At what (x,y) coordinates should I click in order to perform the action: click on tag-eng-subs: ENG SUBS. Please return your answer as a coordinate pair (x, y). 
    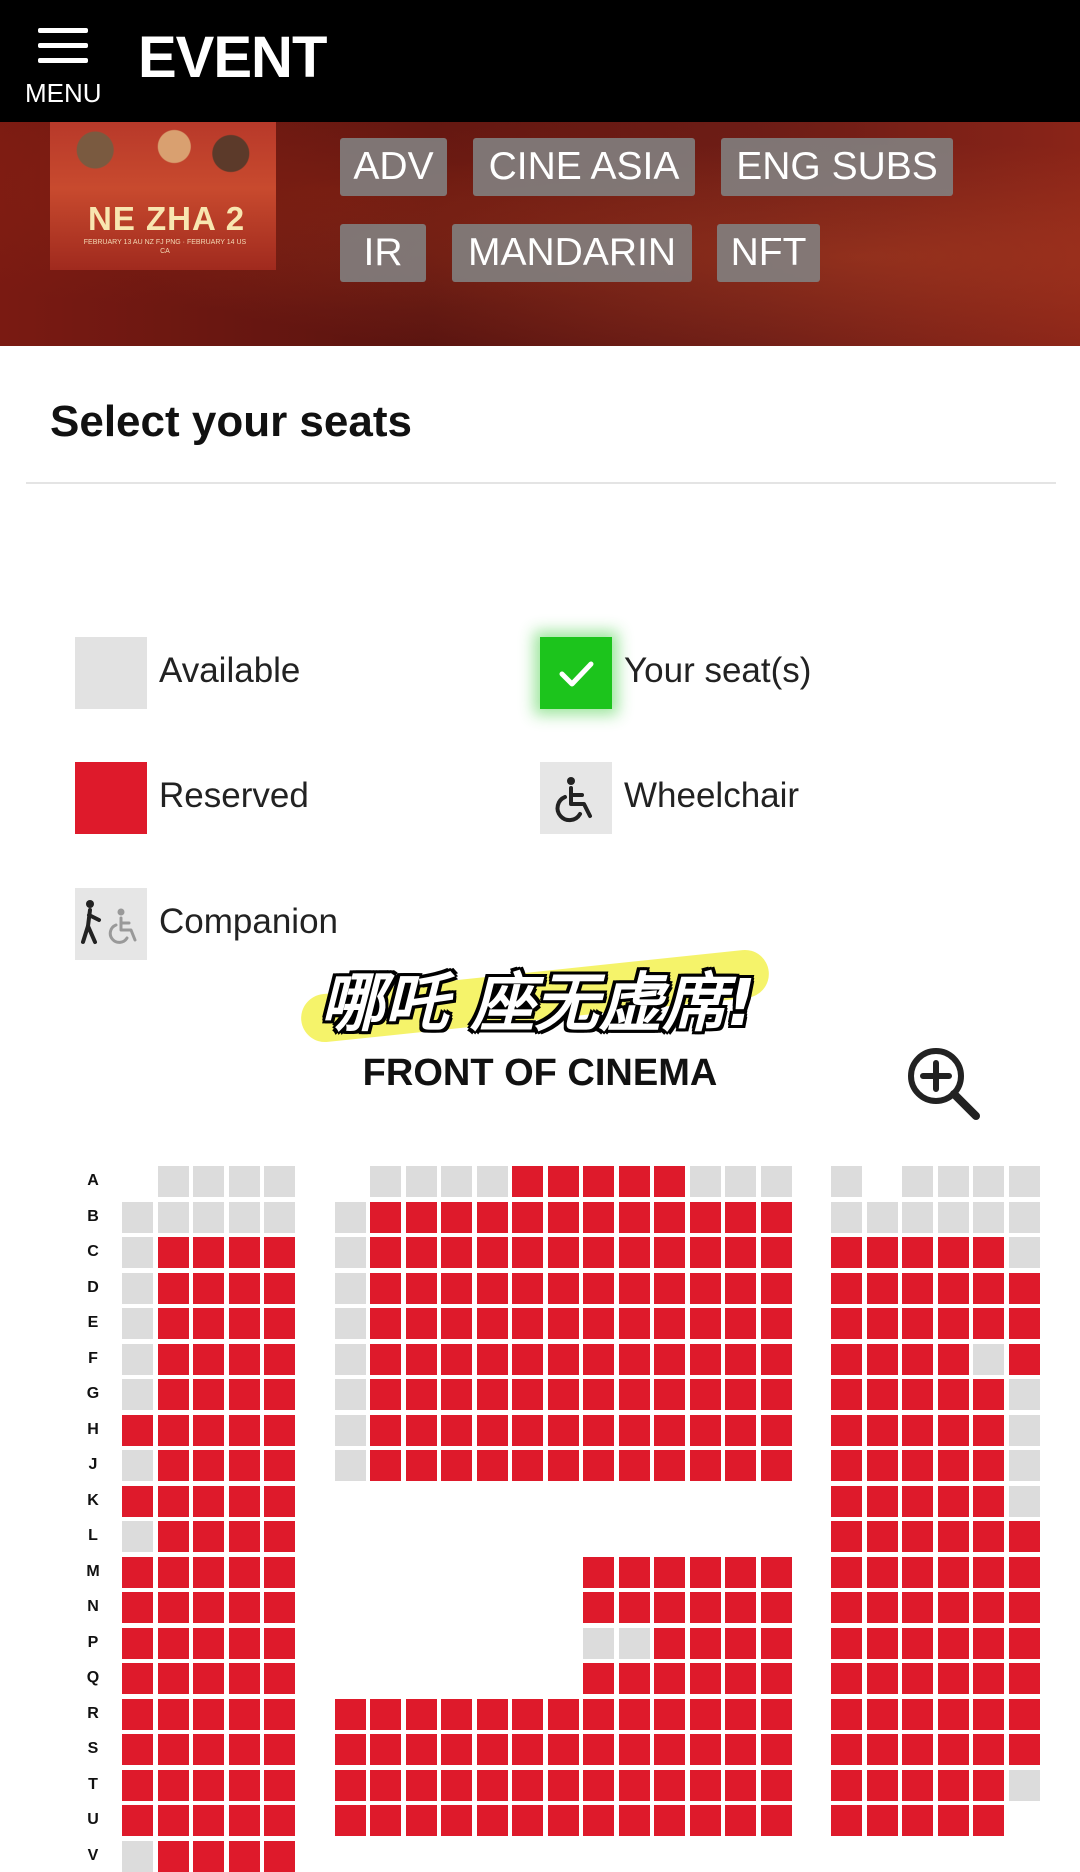
    Looking at the image, I should click on (837, 167).